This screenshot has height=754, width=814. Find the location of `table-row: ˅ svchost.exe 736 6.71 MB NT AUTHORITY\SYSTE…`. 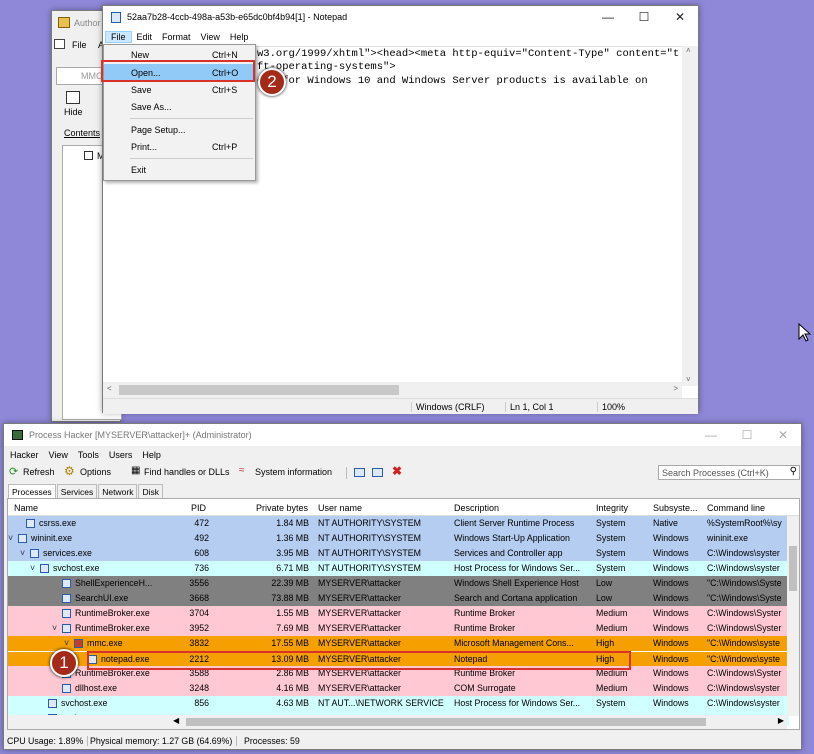

table-row: ˅ svchost.exe 736 6.71 MB NT AUTHORITY\SYSTE… is located at coordinates (398, 568).